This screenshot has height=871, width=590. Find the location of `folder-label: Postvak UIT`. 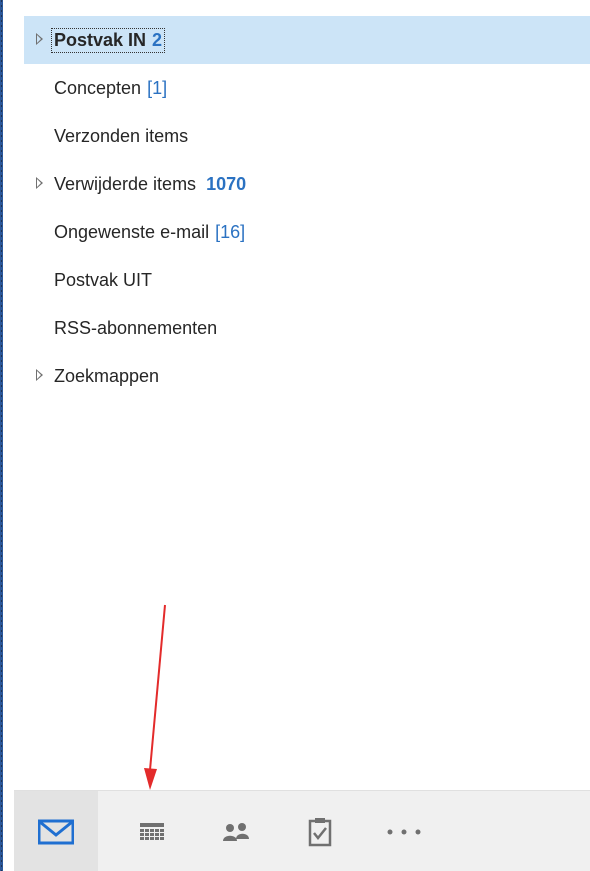

folder-label: Postvak UIT is located at coordinates (103, 279).